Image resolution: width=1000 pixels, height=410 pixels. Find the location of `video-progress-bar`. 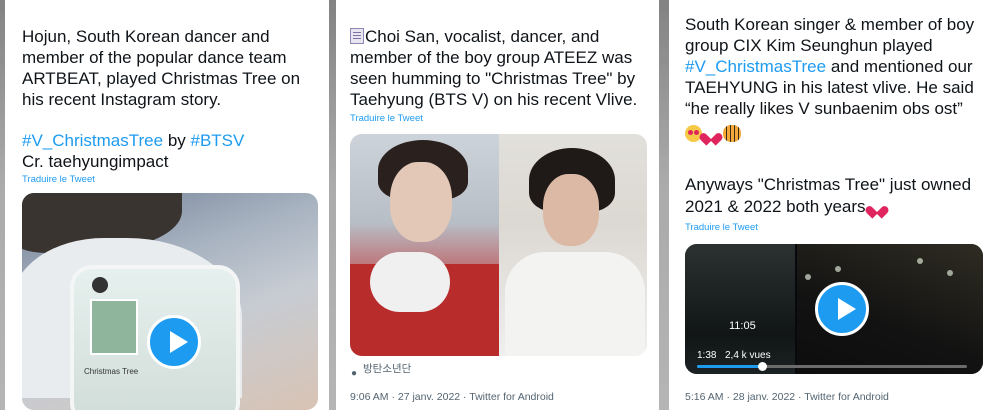

video-progress-bar is located at coordinates (832, 366).